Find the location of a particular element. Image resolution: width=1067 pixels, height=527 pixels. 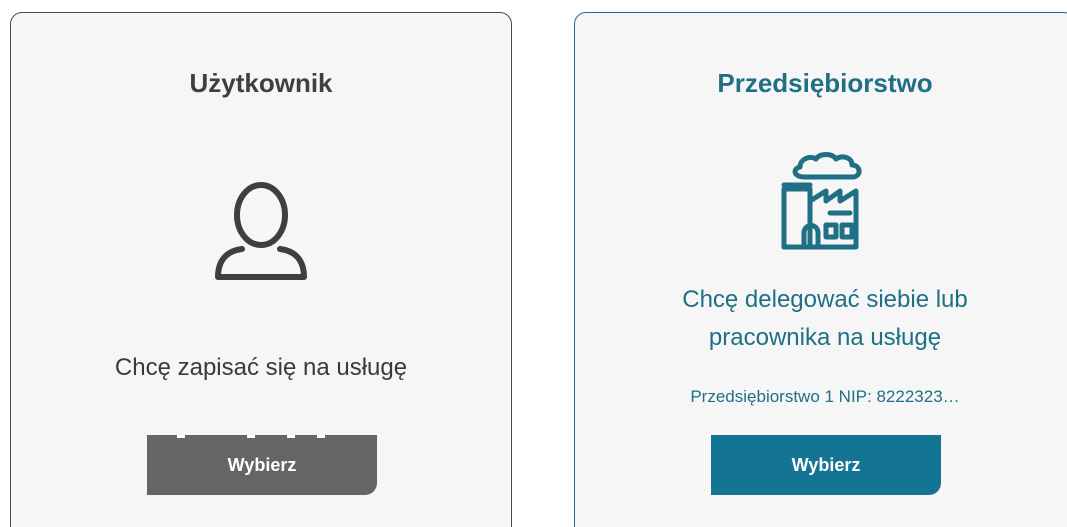

company-description-line-1: Chcę delegować siebie lub is located at coordinates (825, 299).